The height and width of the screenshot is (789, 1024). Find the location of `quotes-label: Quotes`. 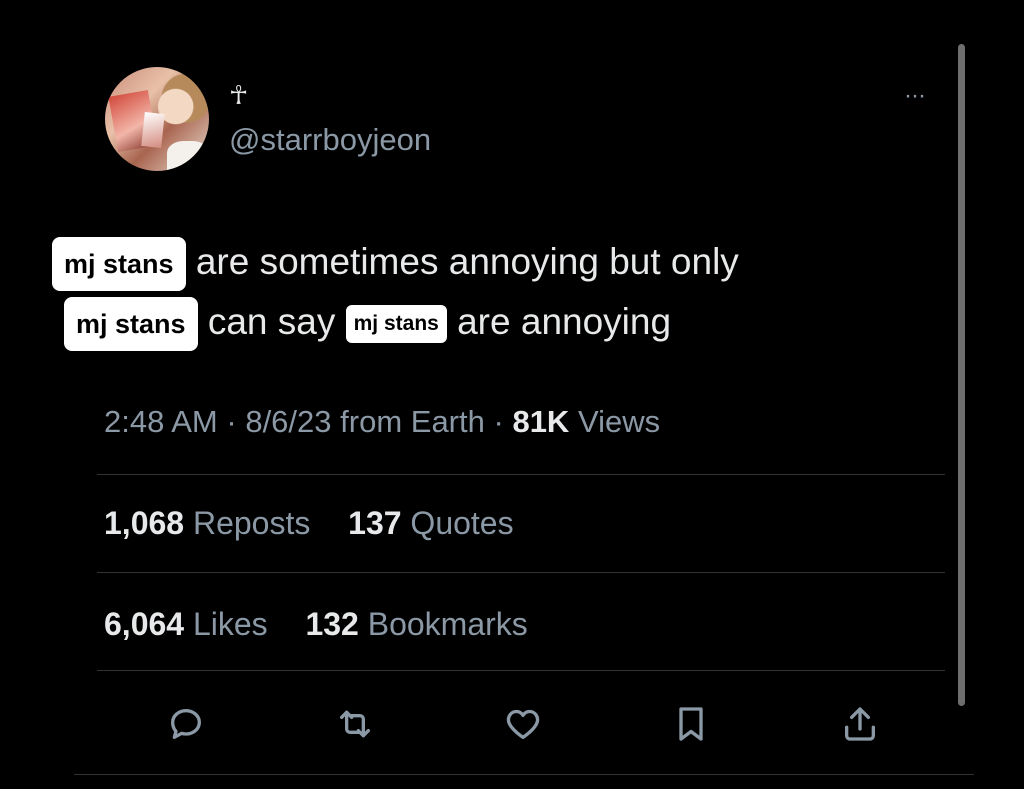

quotes-label: Quotes is located at coordinates (462, 523).